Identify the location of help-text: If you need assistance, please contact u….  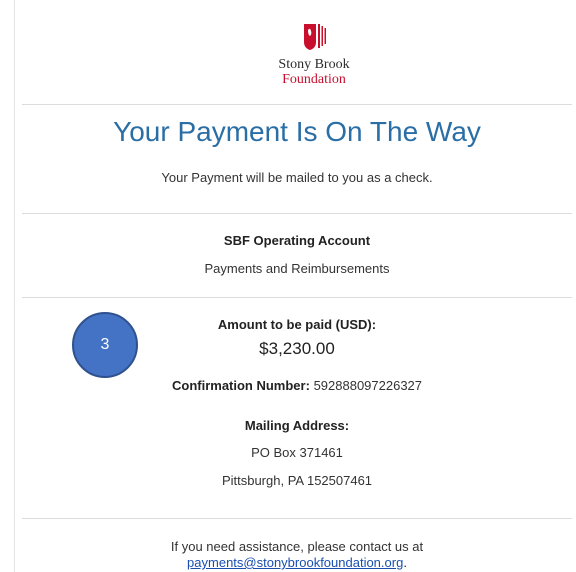
(297, 546).